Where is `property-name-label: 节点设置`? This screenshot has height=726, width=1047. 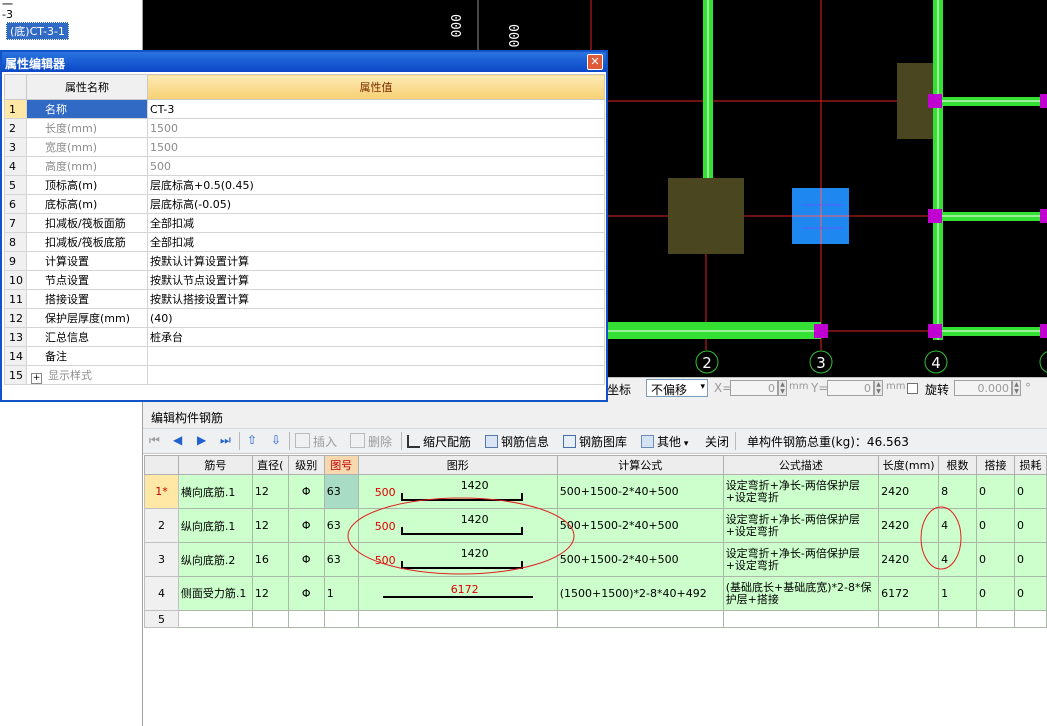 property-name-label: 节点设置 is located at coordinates (67, 280).